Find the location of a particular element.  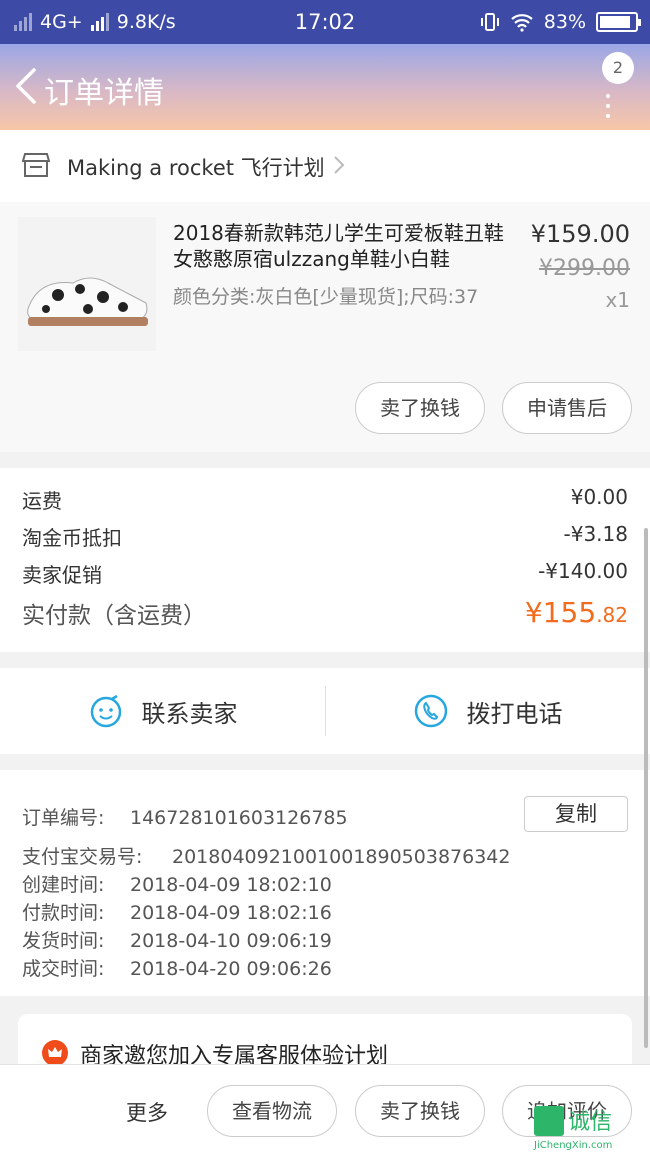

phone-icon is located at coordinates (430, 711).